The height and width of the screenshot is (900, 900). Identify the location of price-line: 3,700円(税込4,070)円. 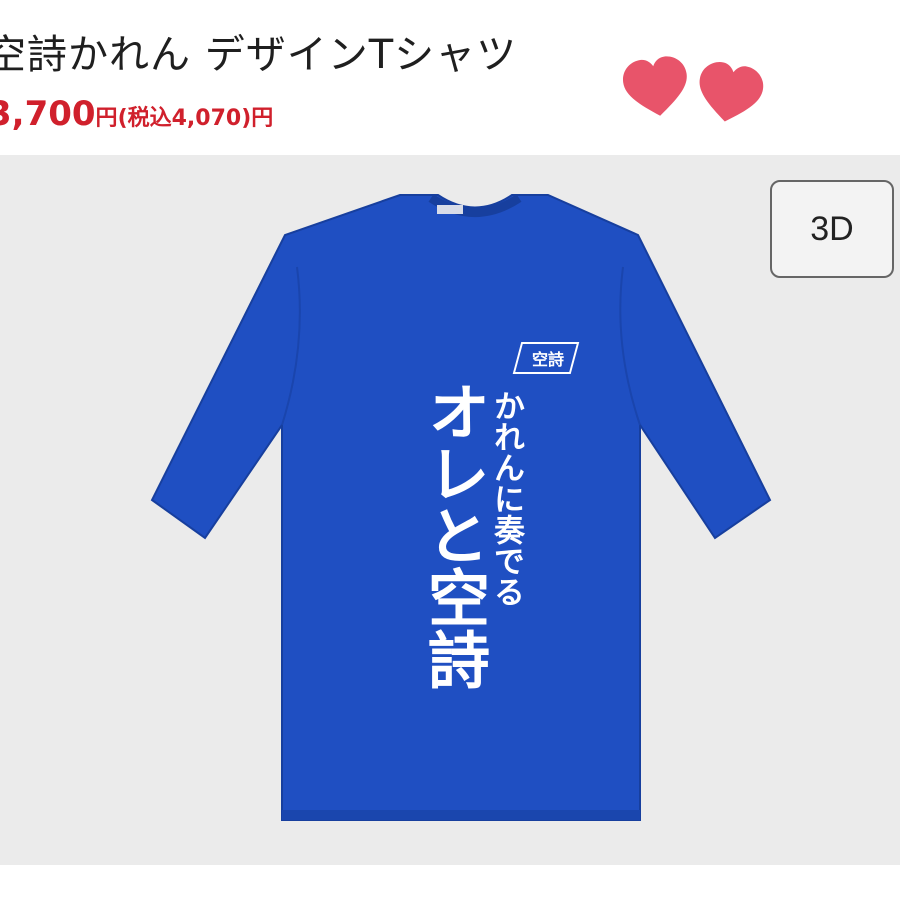
(136, 114).